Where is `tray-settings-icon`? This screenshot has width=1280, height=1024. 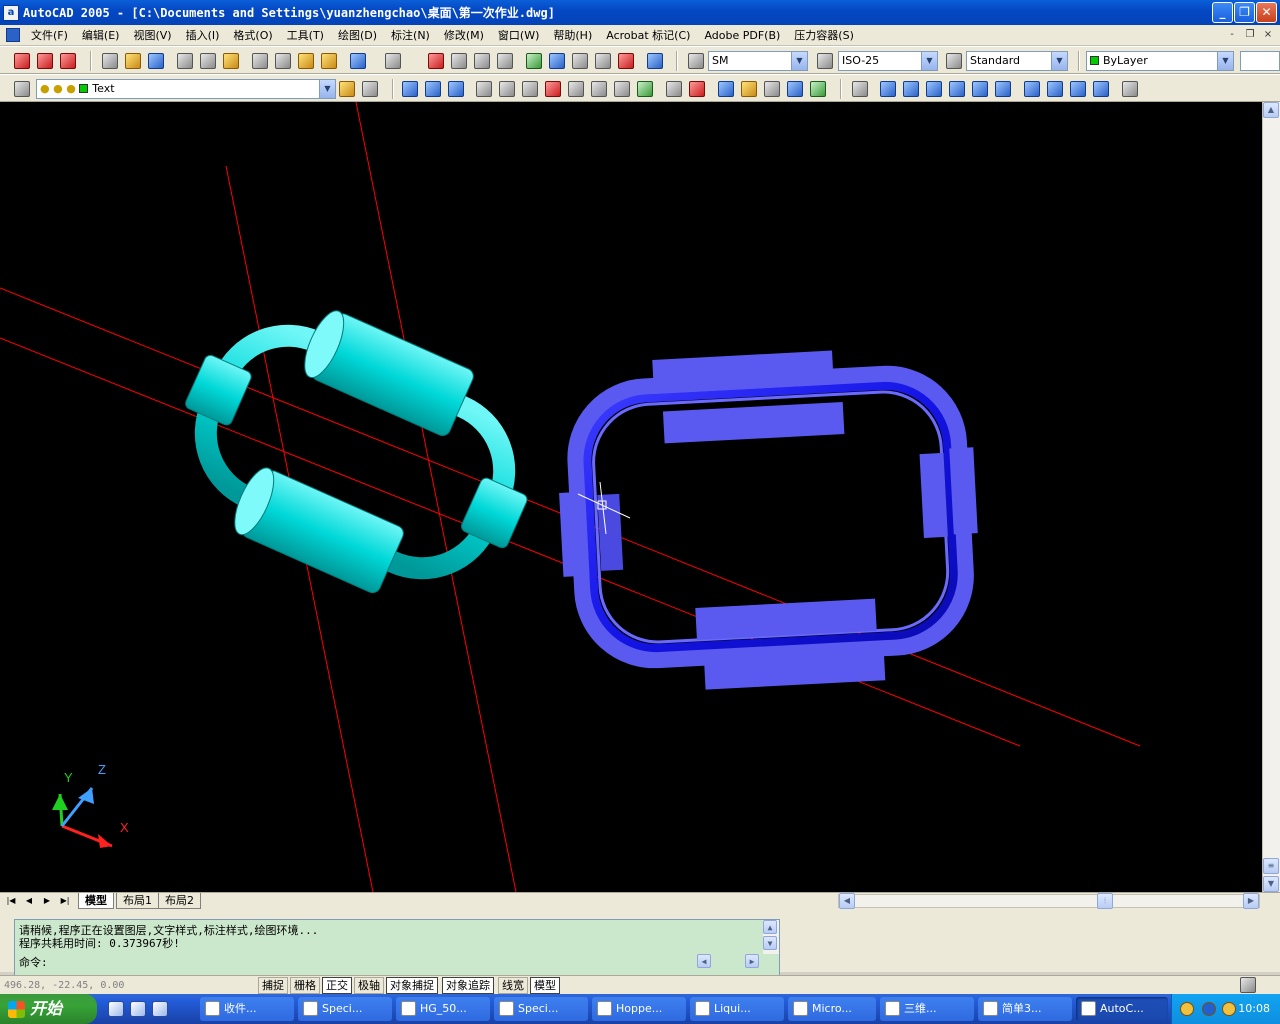 tray-settings-icon is located at coordinates (1248, 985).